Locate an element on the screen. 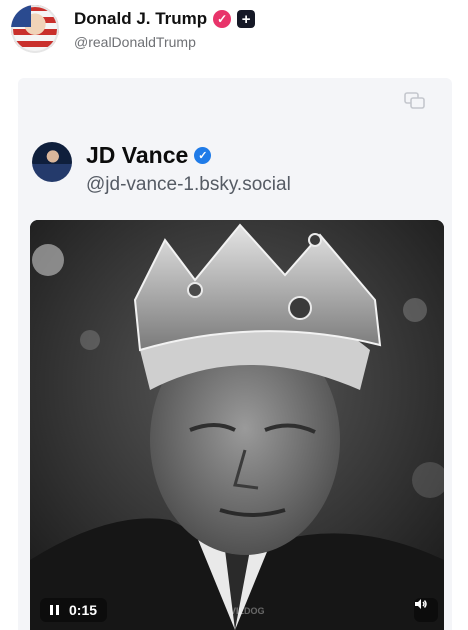 This screenshot has width=468, height=630. quoted-avatar is located at coordinates (52, 162).